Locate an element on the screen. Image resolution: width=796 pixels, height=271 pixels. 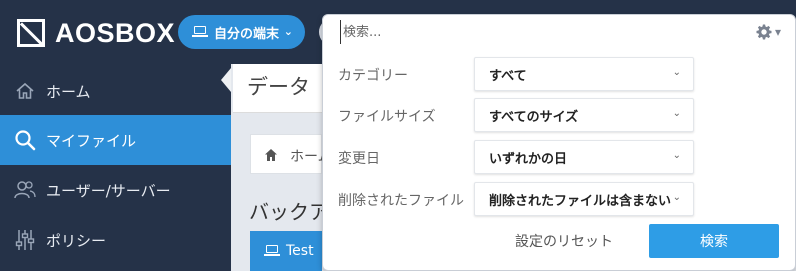
filter-label-file-size: ファイルサイズ is located at coordinates (387, 117).